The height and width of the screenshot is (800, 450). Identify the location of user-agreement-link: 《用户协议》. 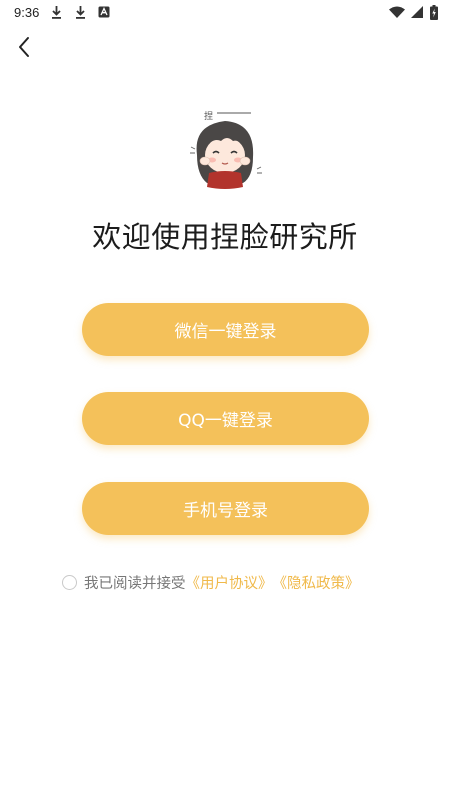
(229, 582).